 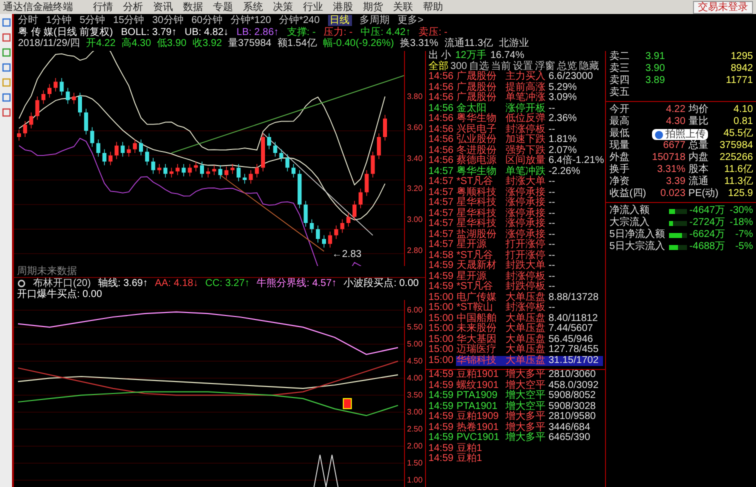 What do you see at coordinates (516, 161) in the screenshot?
I see `alert-row: 14:56 蔡德电源 区间放量 6.4倍-1.21%` at bounding box center [516, 161].